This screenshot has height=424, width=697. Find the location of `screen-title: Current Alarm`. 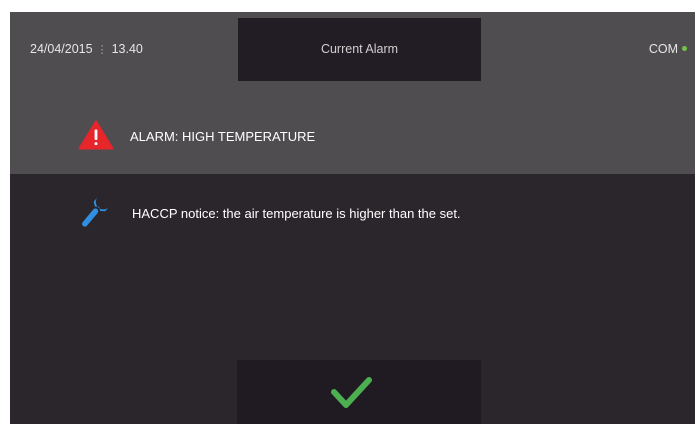

screen-title: Current Alarm is located at coordinates (359, 49).